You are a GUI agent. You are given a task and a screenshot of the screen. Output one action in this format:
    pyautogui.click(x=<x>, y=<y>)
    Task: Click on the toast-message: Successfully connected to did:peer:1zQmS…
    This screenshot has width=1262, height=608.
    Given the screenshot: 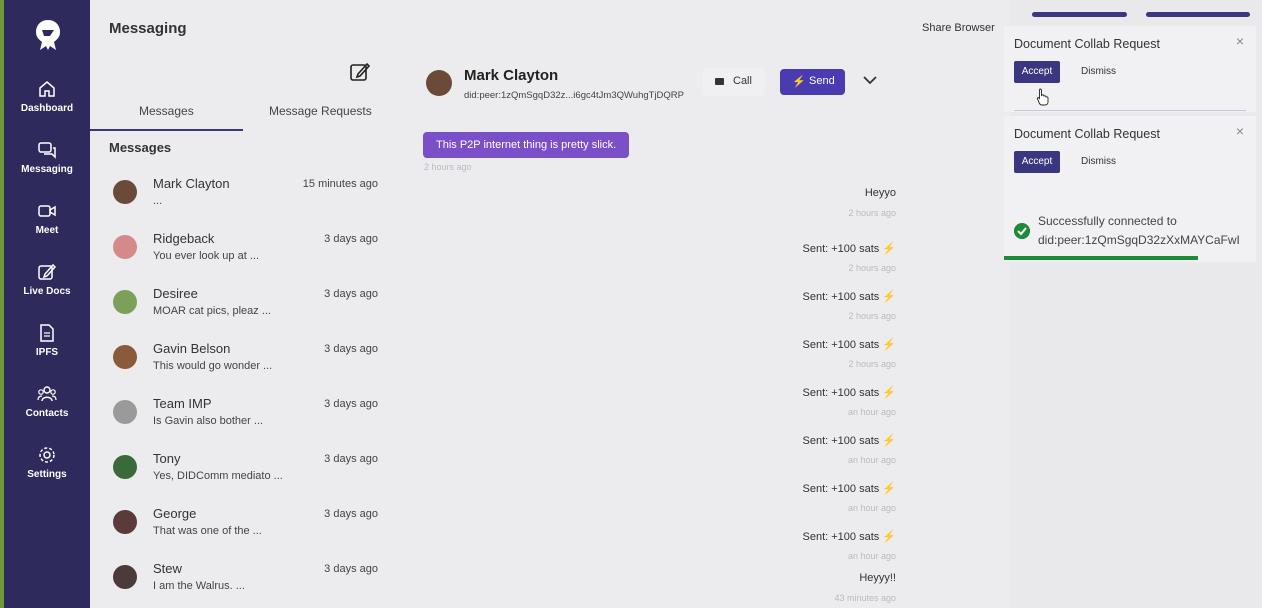 What is the action you would take?
    pyautogui.click(x=1139, y=231)
    